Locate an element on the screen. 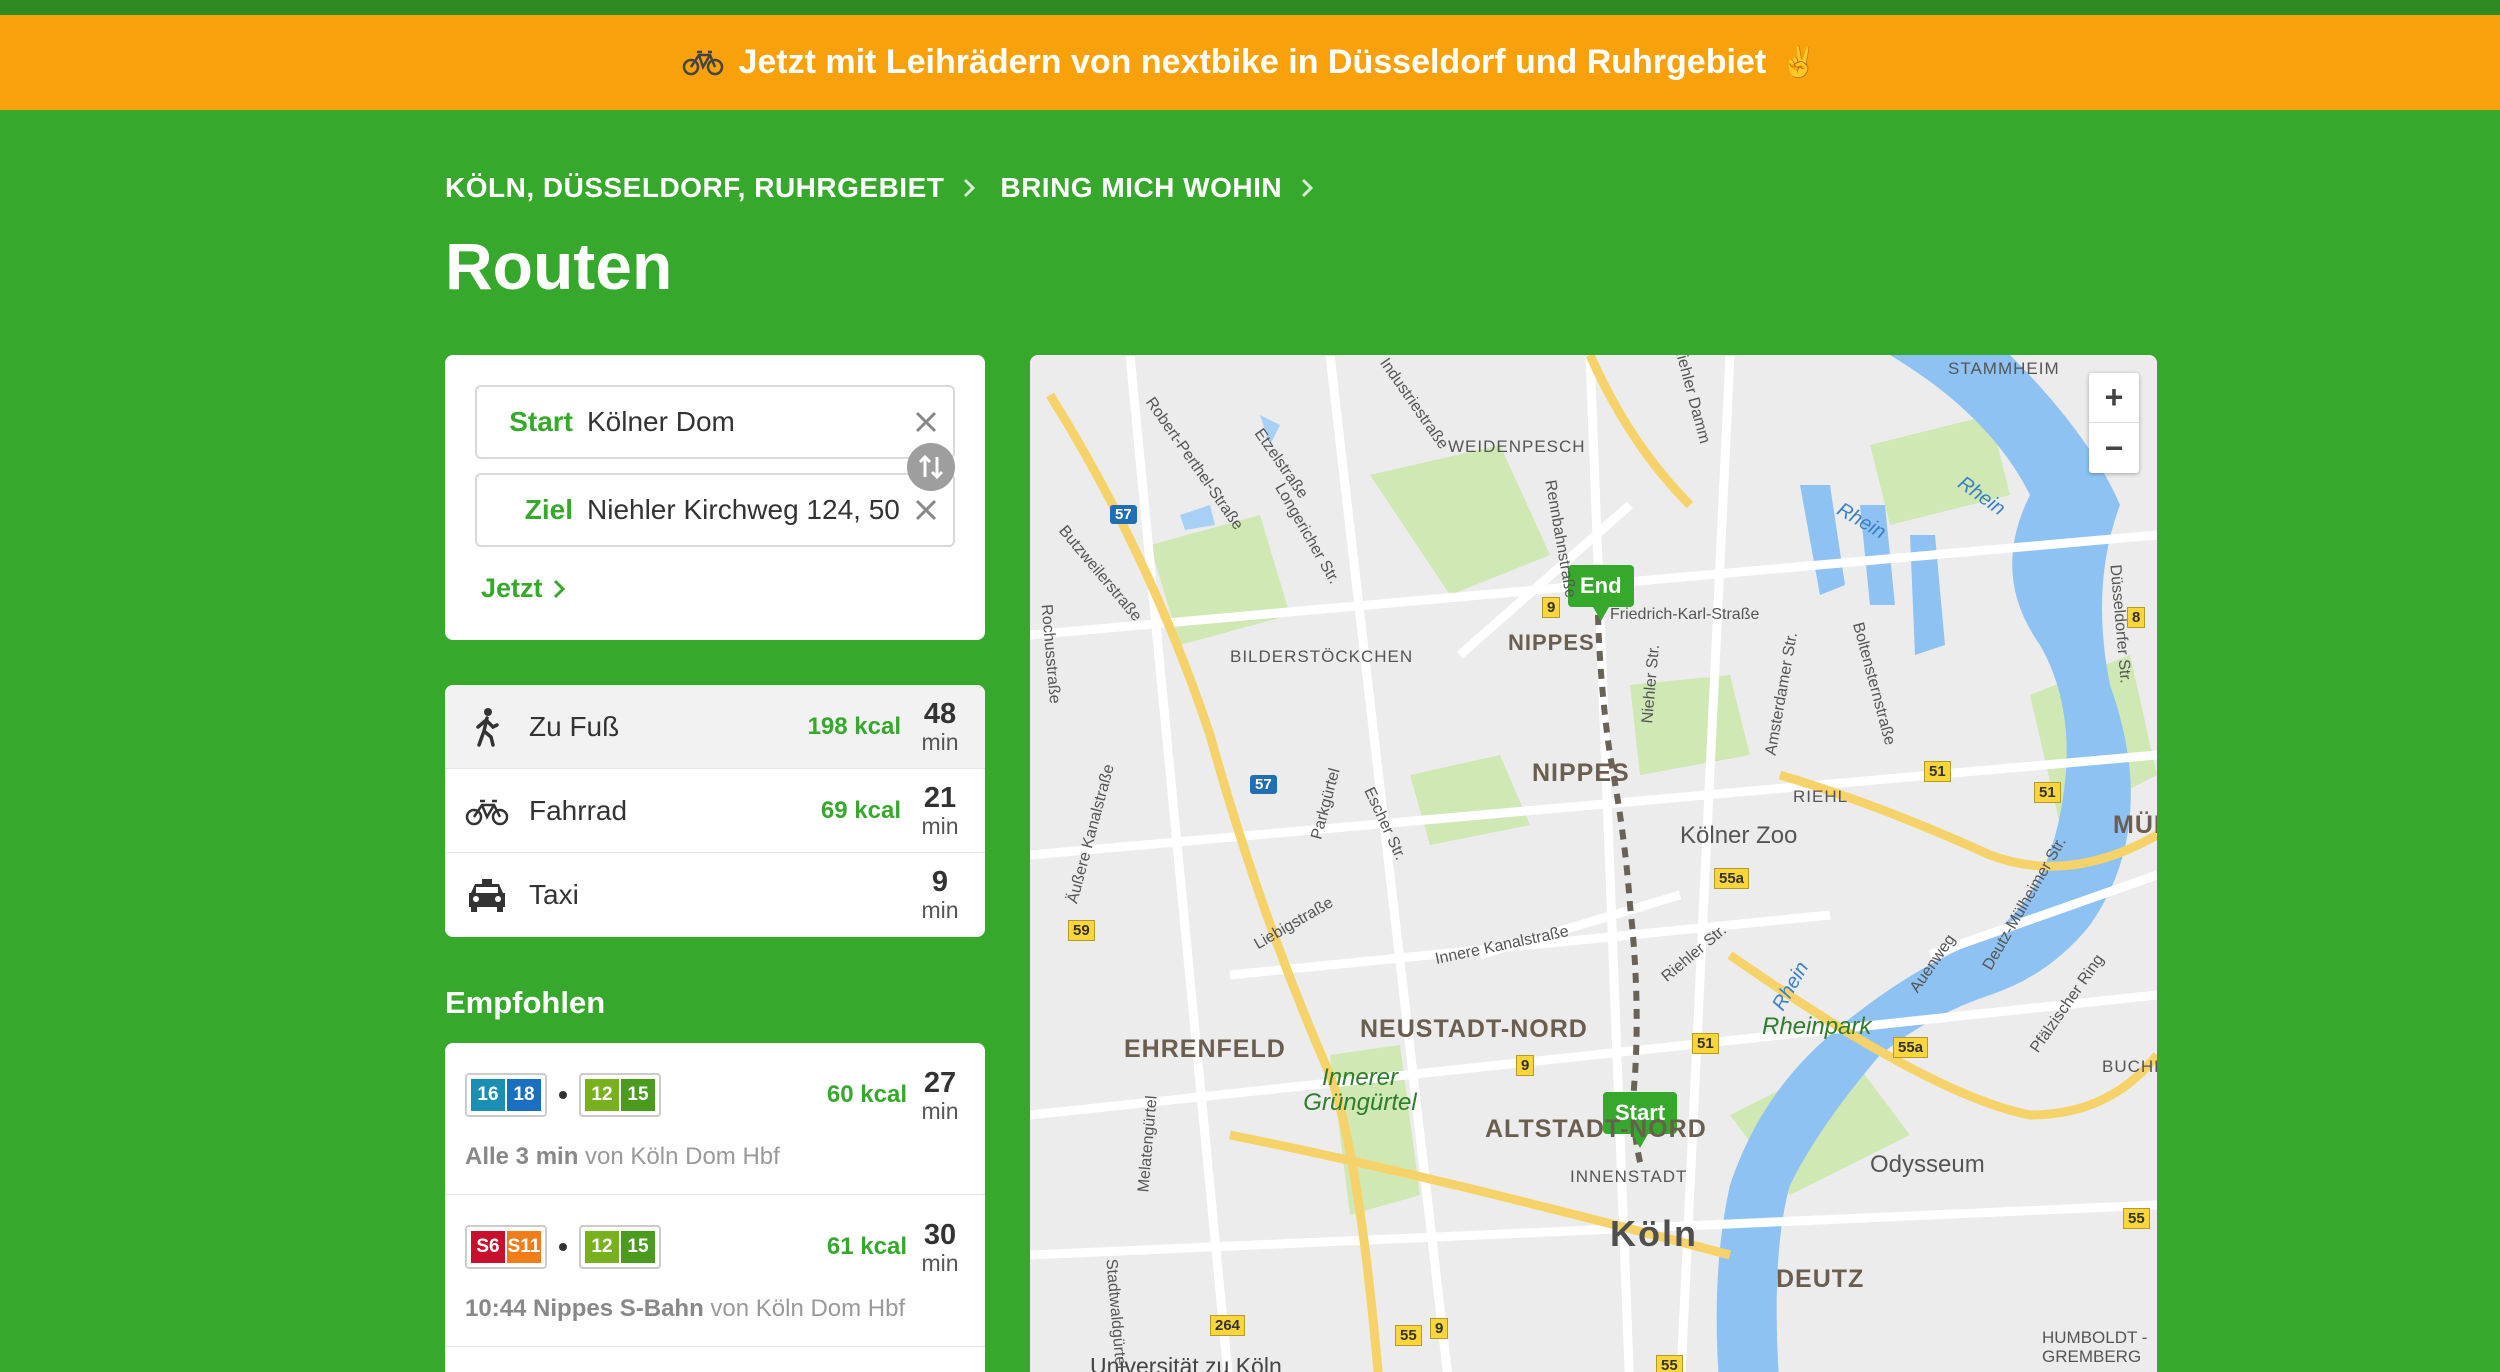  map-label: NEUSTADT-NORD is located at coordinates (1474, 1029).